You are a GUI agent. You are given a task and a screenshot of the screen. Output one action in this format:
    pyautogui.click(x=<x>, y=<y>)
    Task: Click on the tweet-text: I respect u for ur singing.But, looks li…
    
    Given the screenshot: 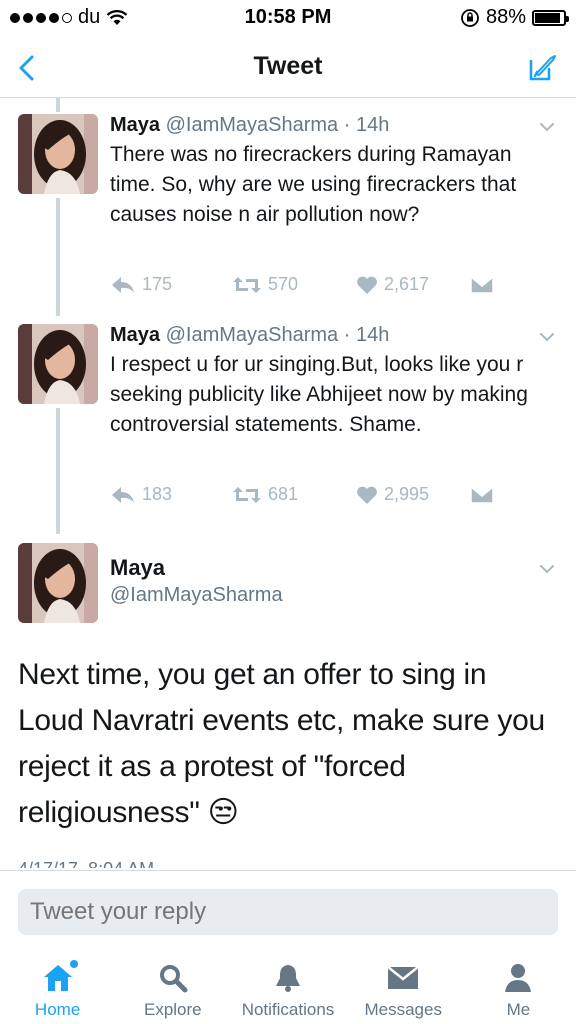 What is the action you would take?
    pyautogui.click(x=319, y=394)
    